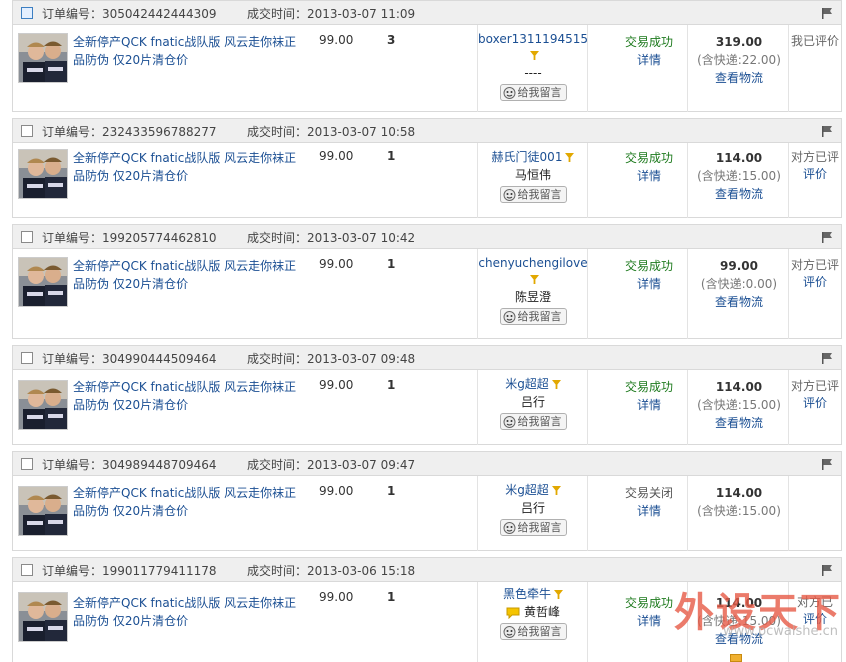  I want to click on buyer-real-name: 吕行, so click(532, 402).